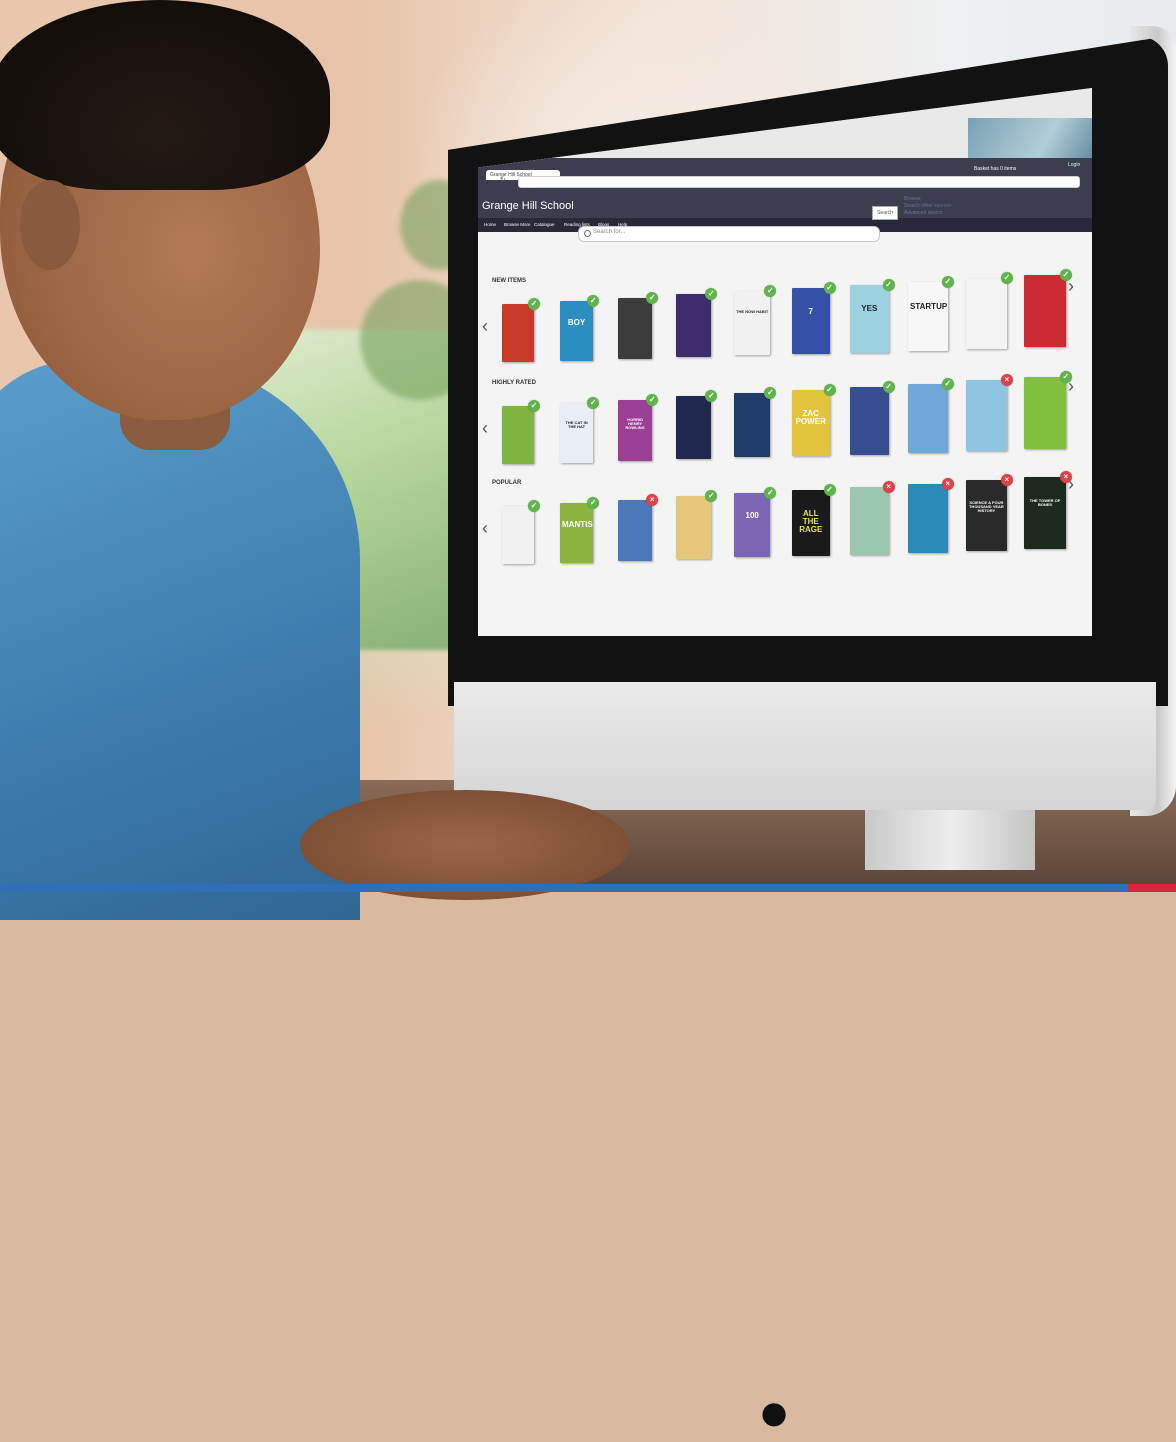 The image size is (1176, 1442). Describe the element at coordinates (490, 224) in the screenshot. I see `nav-item-home: Home` at that location.